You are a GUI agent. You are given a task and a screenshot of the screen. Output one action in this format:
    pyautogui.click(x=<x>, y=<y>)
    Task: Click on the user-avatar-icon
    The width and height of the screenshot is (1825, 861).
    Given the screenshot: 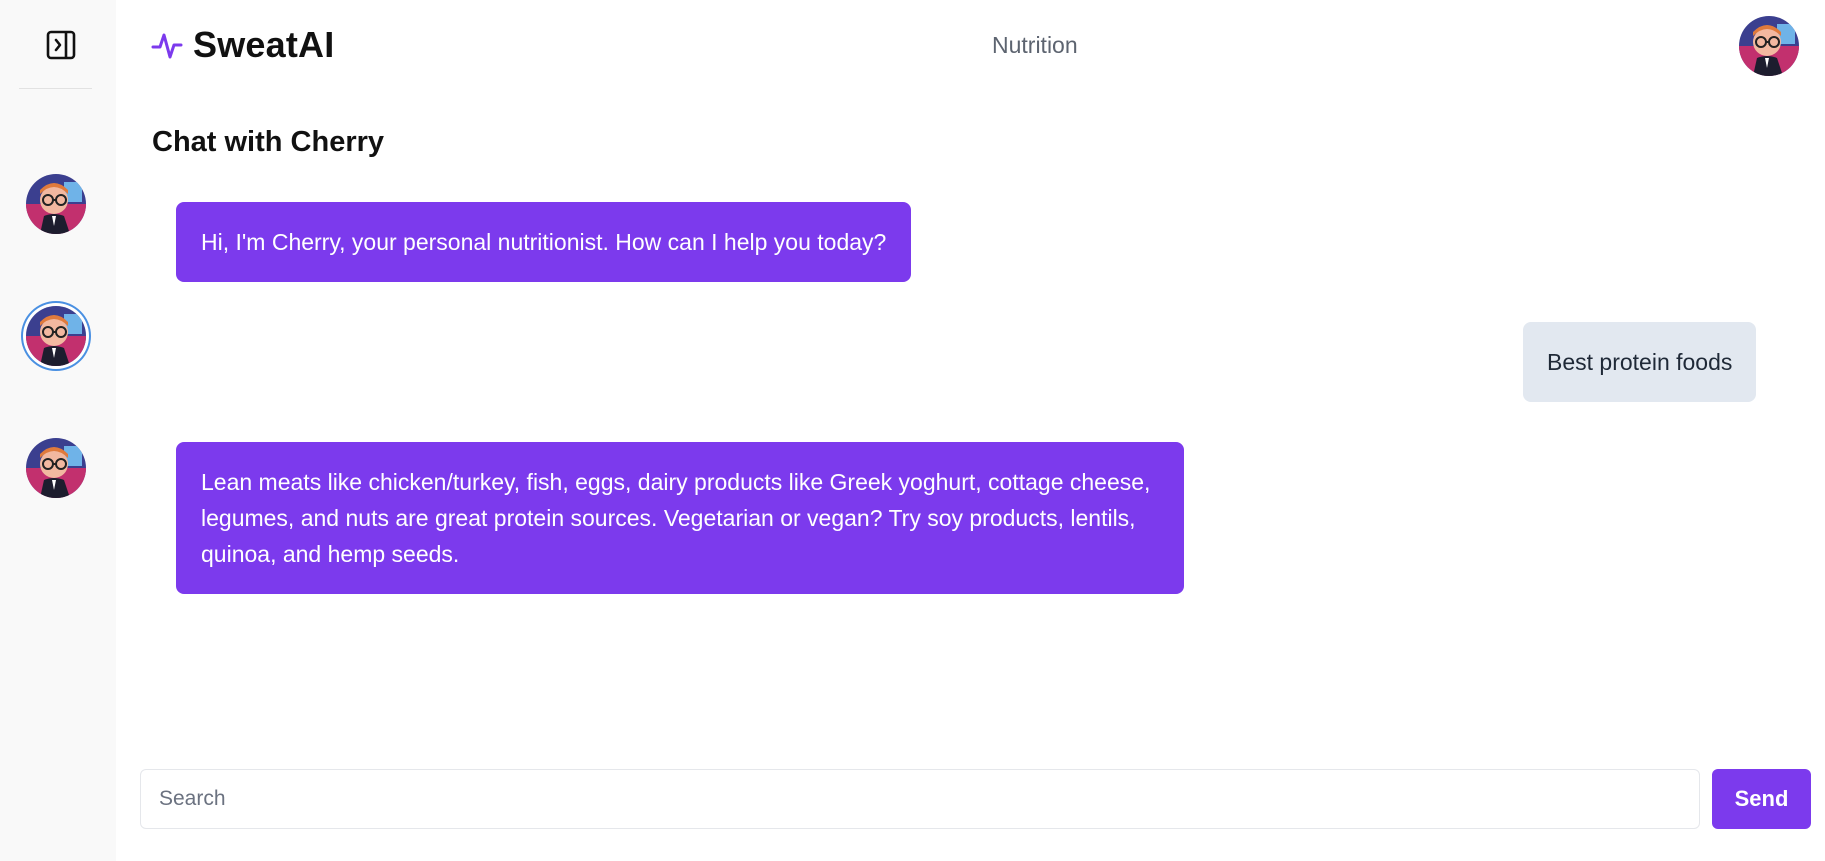 What is the action you would take?
    pyautogui.click(x=1769, y=46)
    